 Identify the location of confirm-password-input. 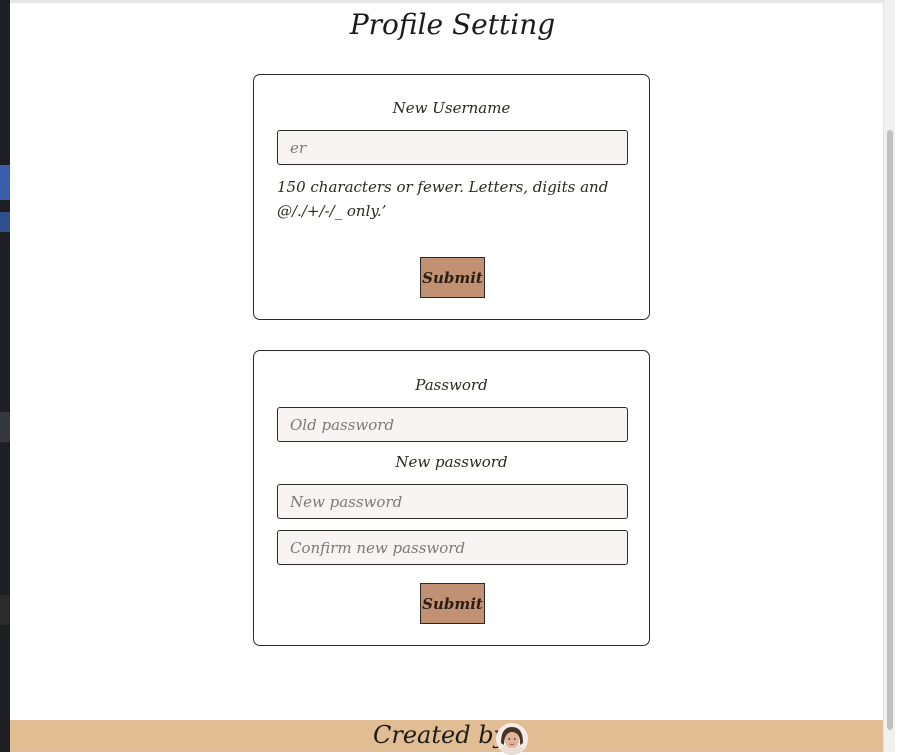
(452, 547).